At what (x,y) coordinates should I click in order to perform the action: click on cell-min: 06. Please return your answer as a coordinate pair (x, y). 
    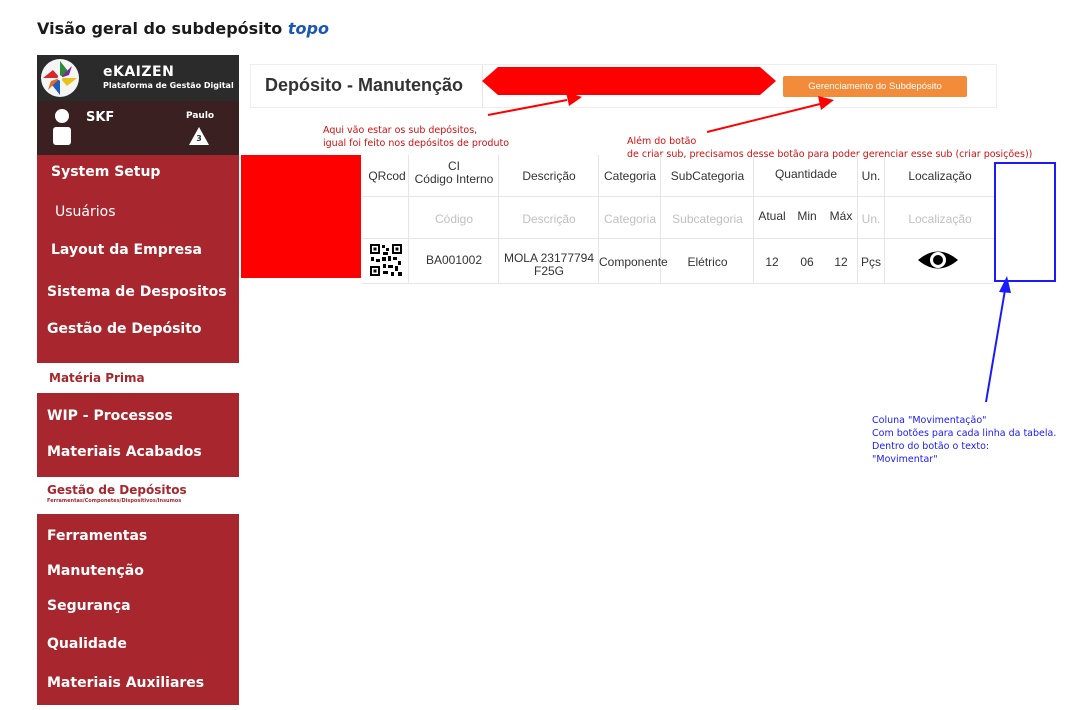
    Looking at the image, I should click on (807, 262).